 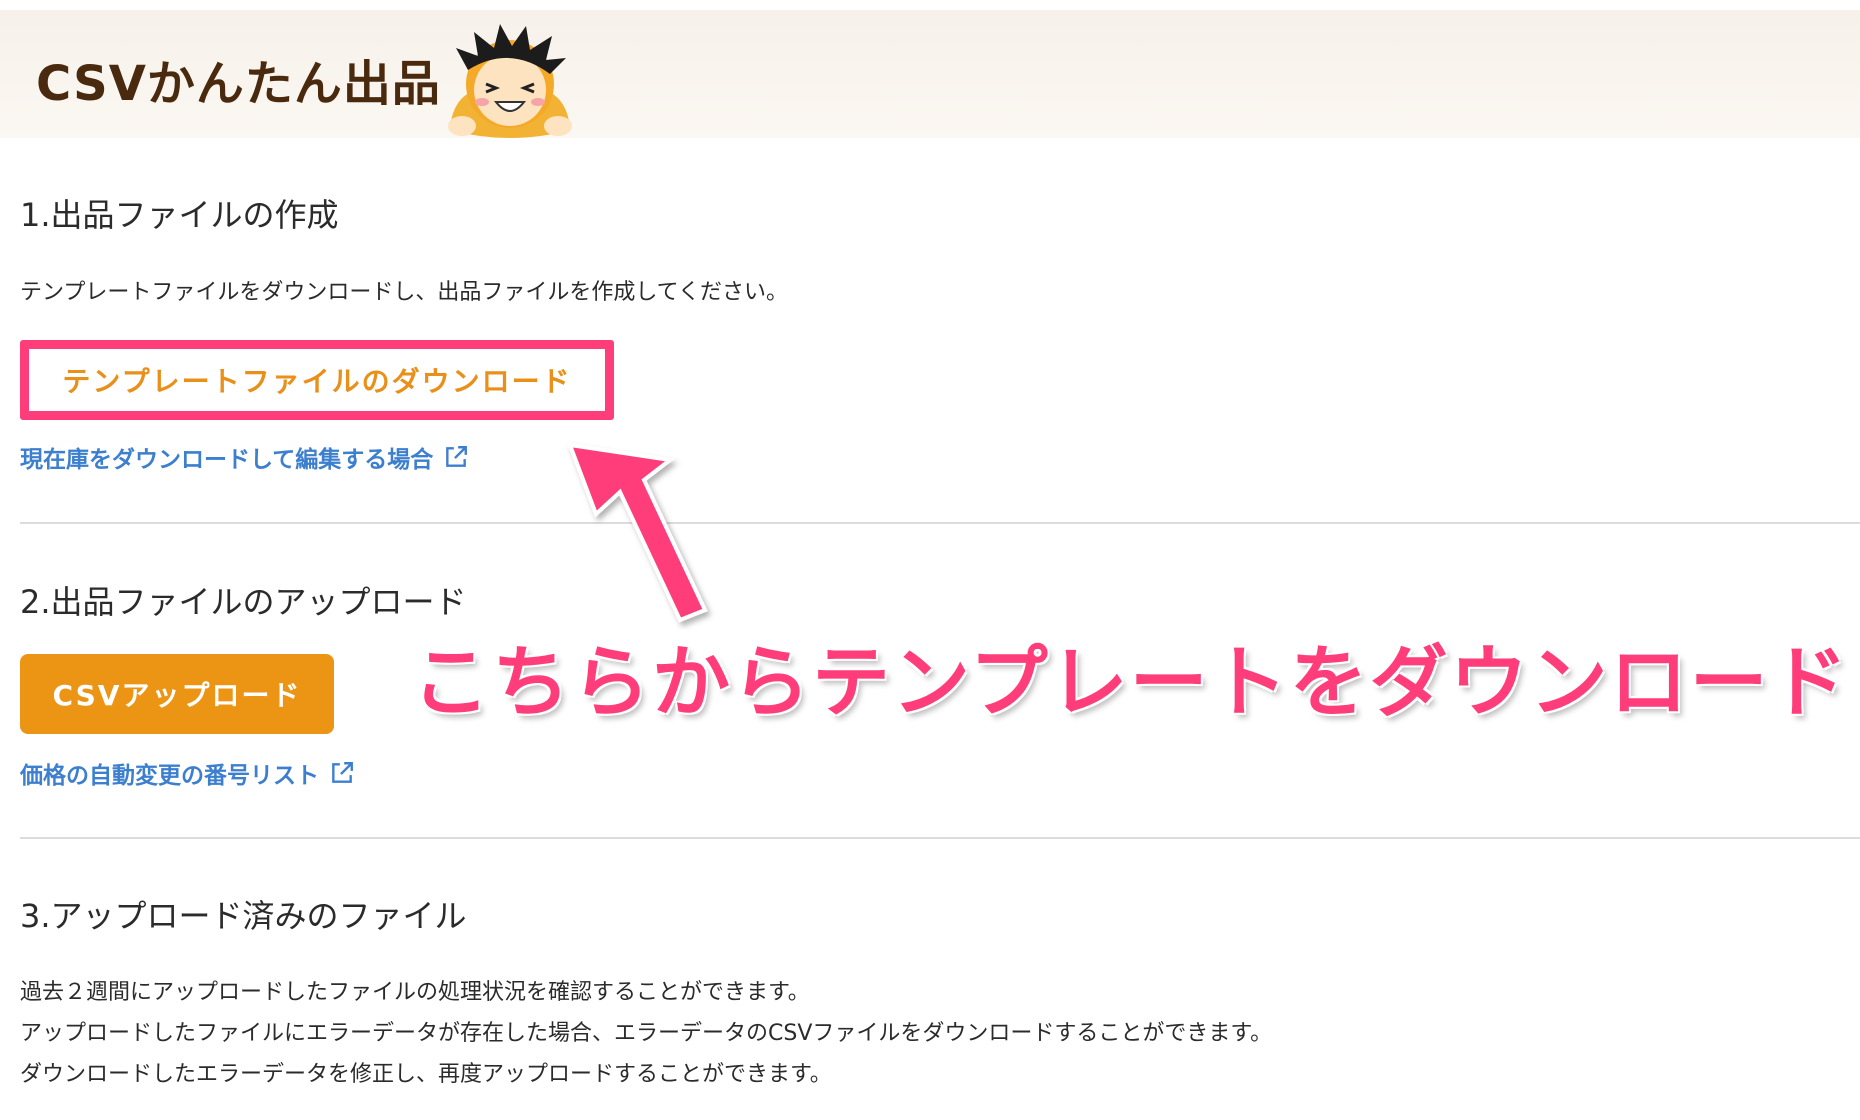 I want to click on section-description-create: テンプレートファイルをダウンロードし、出品ファイルを作成してください。, so click(x=404, y=292).